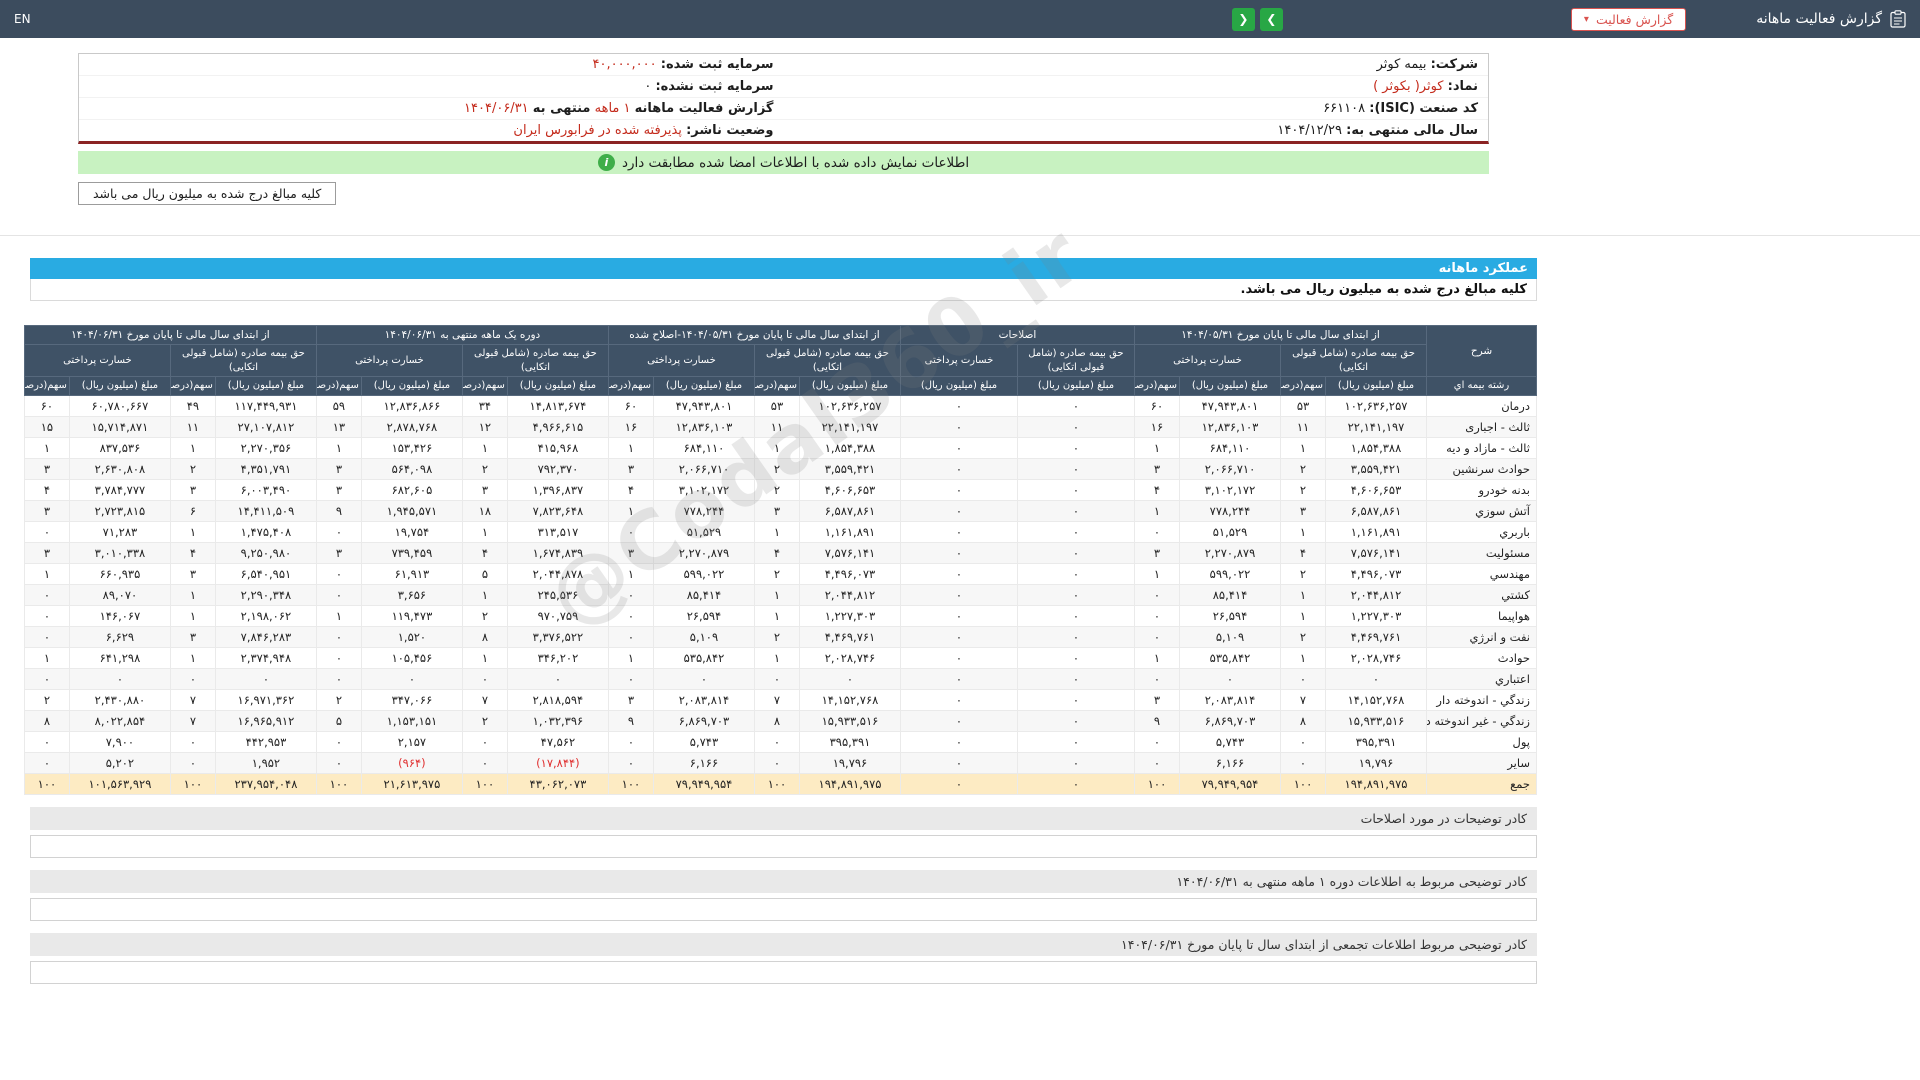  Describe the element at coordinates (411, 762) in the screenshot. I see `table-cell: (۹۶۴)` at that location.